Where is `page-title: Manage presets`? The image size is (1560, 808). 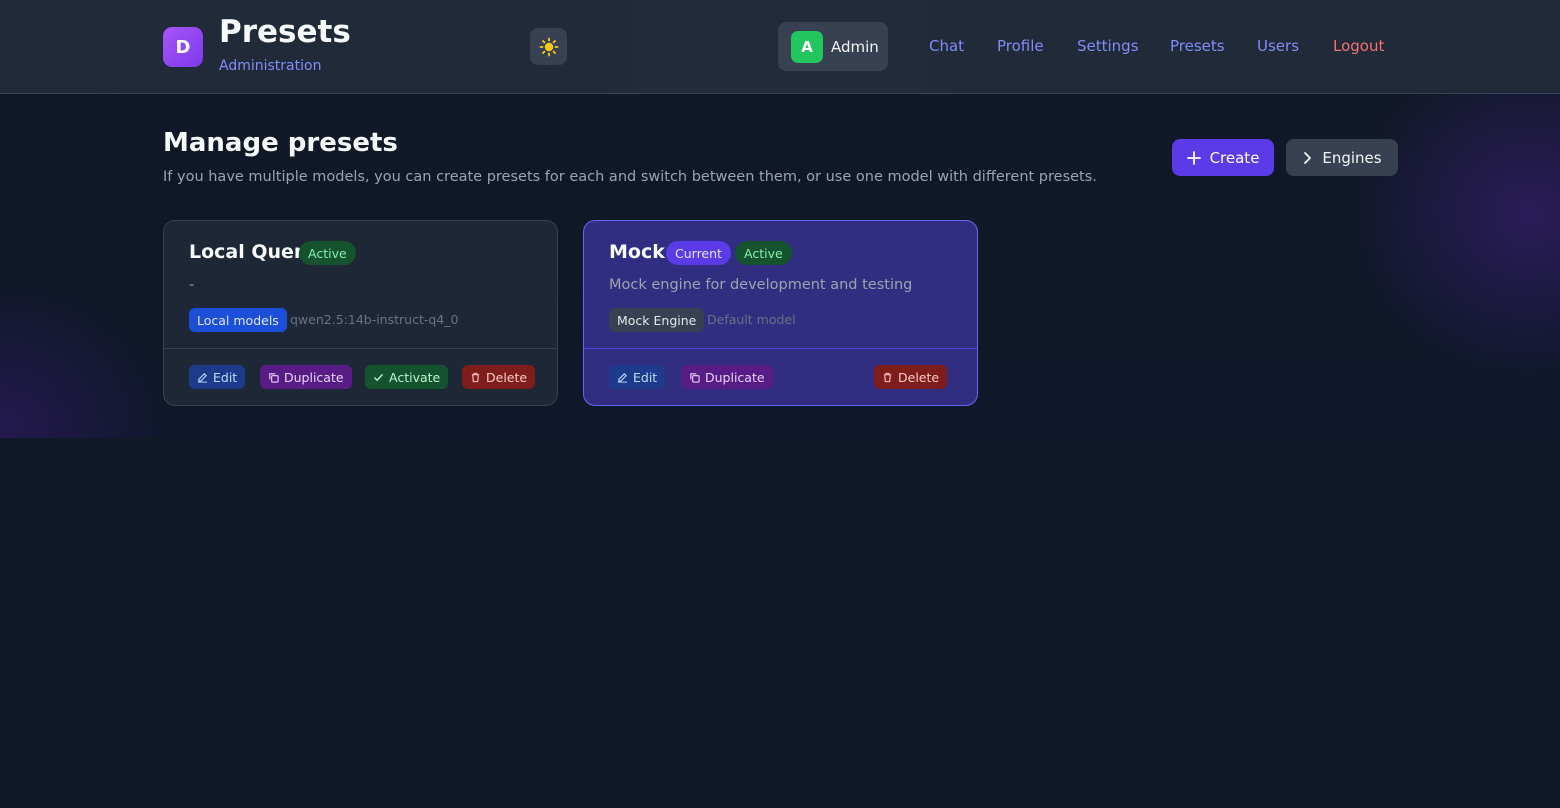
page-title: Manage presets is located at coordinates (280, 143).